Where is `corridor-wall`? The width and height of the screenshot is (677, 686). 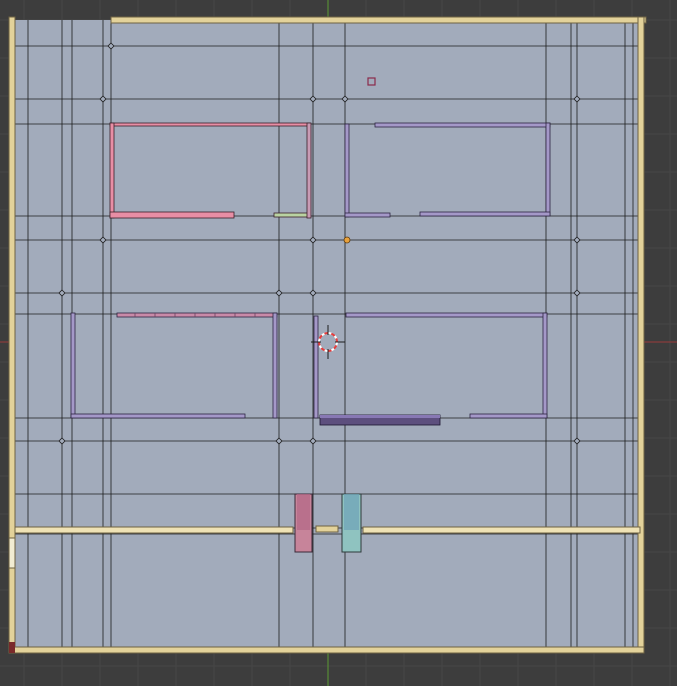 corridor-wall is located at coordinates (327, 529).